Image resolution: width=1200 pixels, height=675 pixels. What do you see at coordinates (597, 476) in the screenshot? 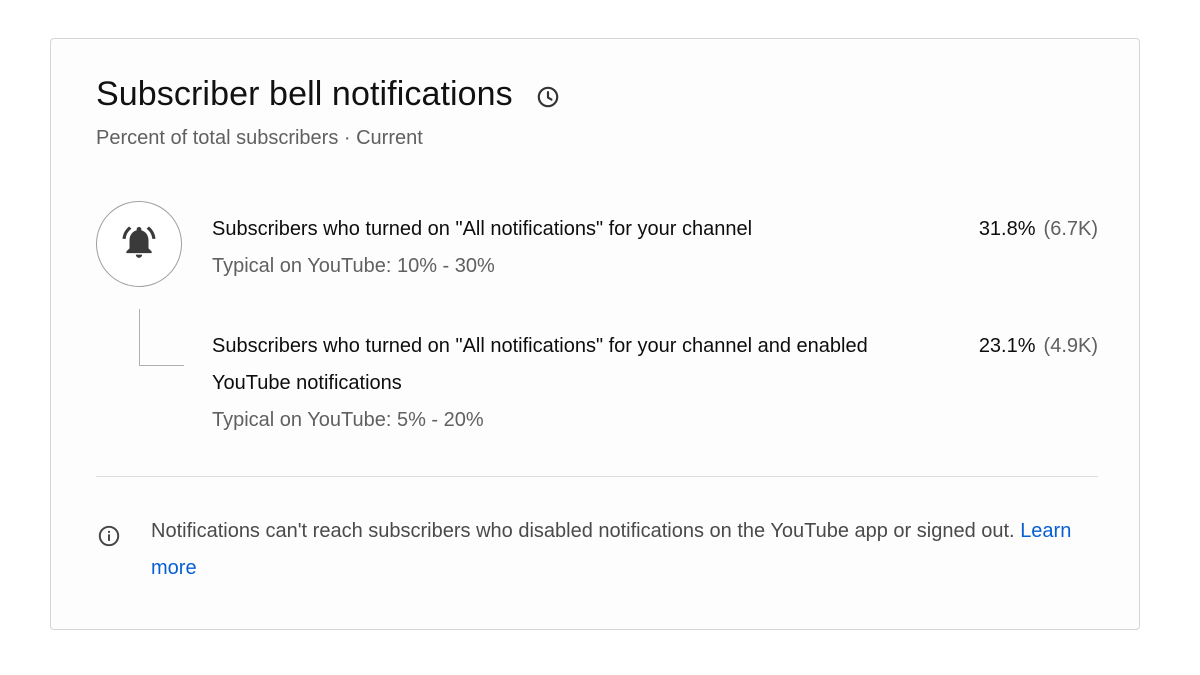
I see `divider` at bounding box center [597, 476].